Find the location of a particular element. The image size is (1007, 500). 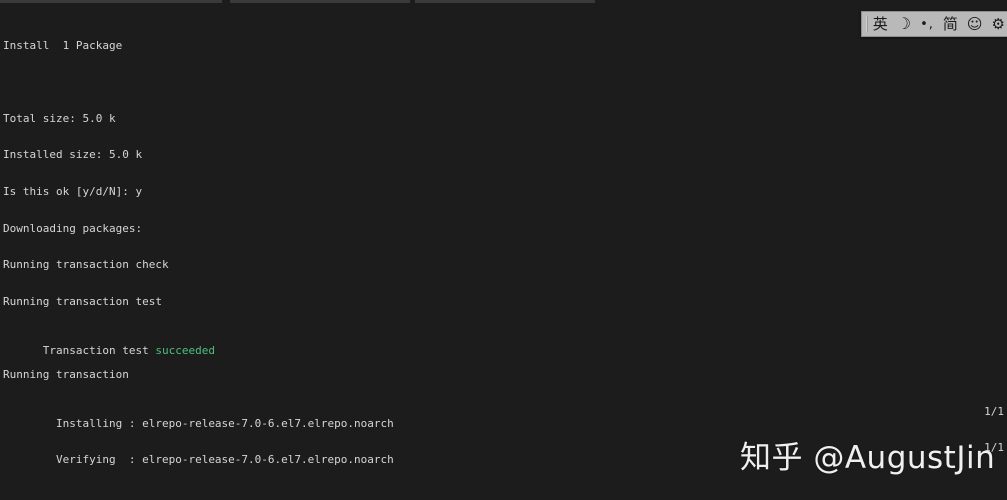

line-running-check: Running transaction check is located at coordinates (505, 265).